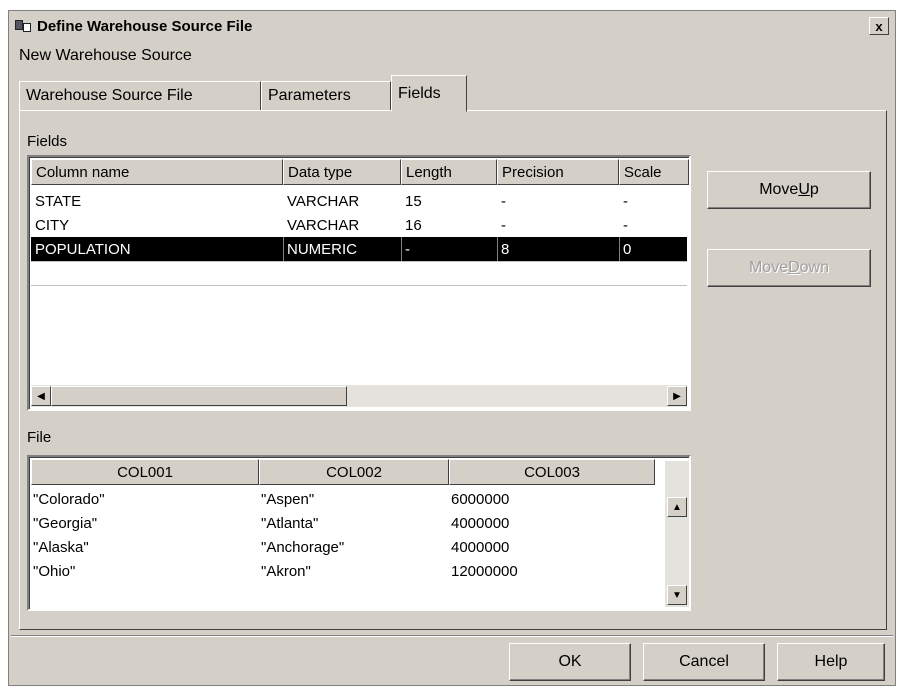 Image resolution: width=903 pixels, height=694 pixels. What do you see at coordinates (768, 267) in the screenshot?
I see `move-down-label: Move` at bounding box center [768, 267].